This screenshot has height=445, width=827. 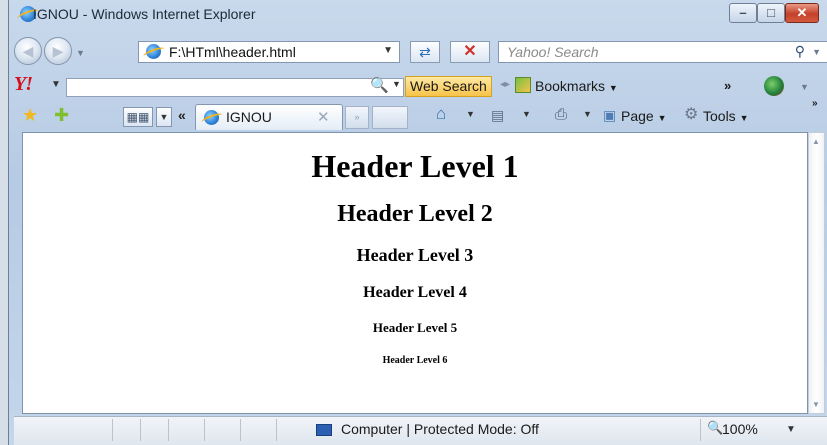 I want to click on quick-tabs-button: ▦▦, so click(x=138, y=117).